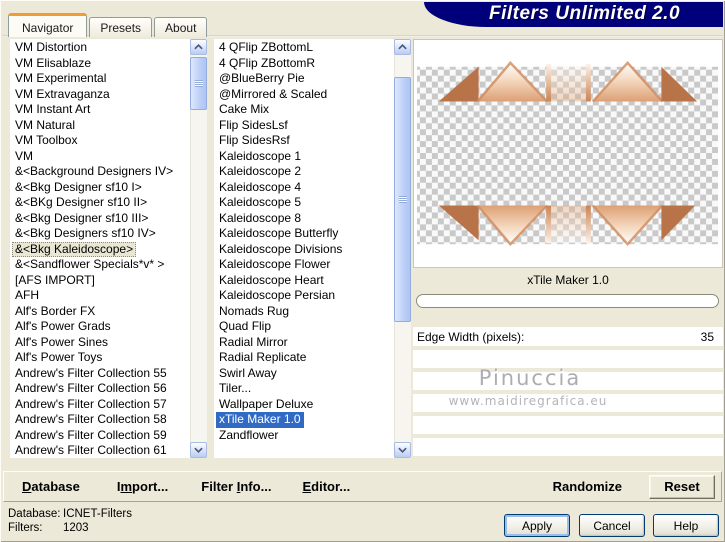 Image resolution: width=725 pixels, height=542 pixels. I want to click on category-list-item: &<Bkg Designer sf10 I>, so click(78, 188).